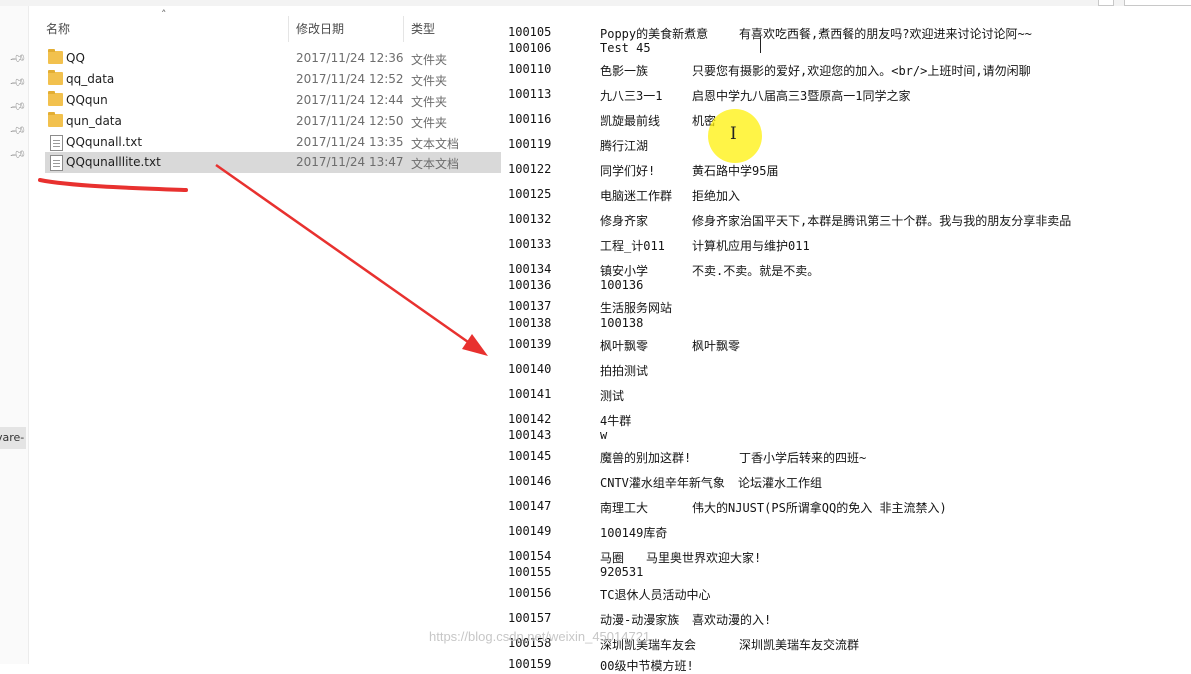  I want to click on line-id: 100113, so click(530, 94).